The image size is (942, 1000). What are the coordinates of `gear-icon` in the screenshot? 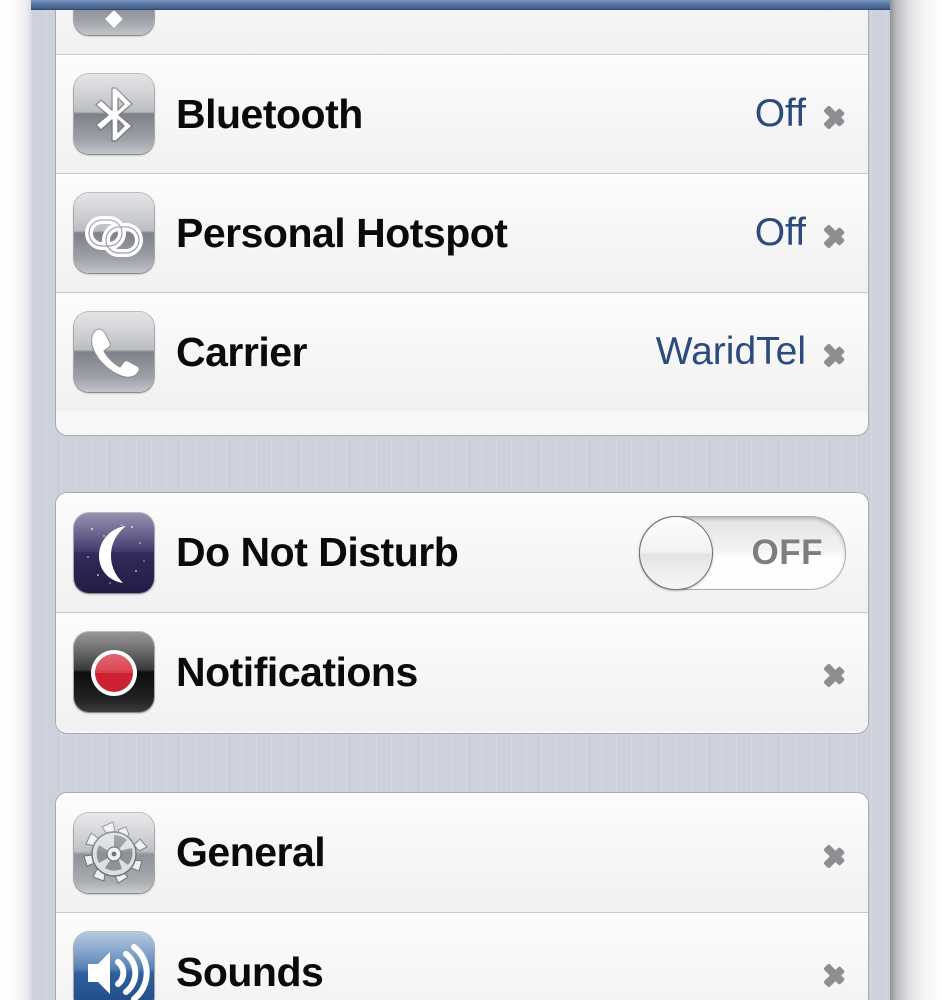 It's located at (114, 852).